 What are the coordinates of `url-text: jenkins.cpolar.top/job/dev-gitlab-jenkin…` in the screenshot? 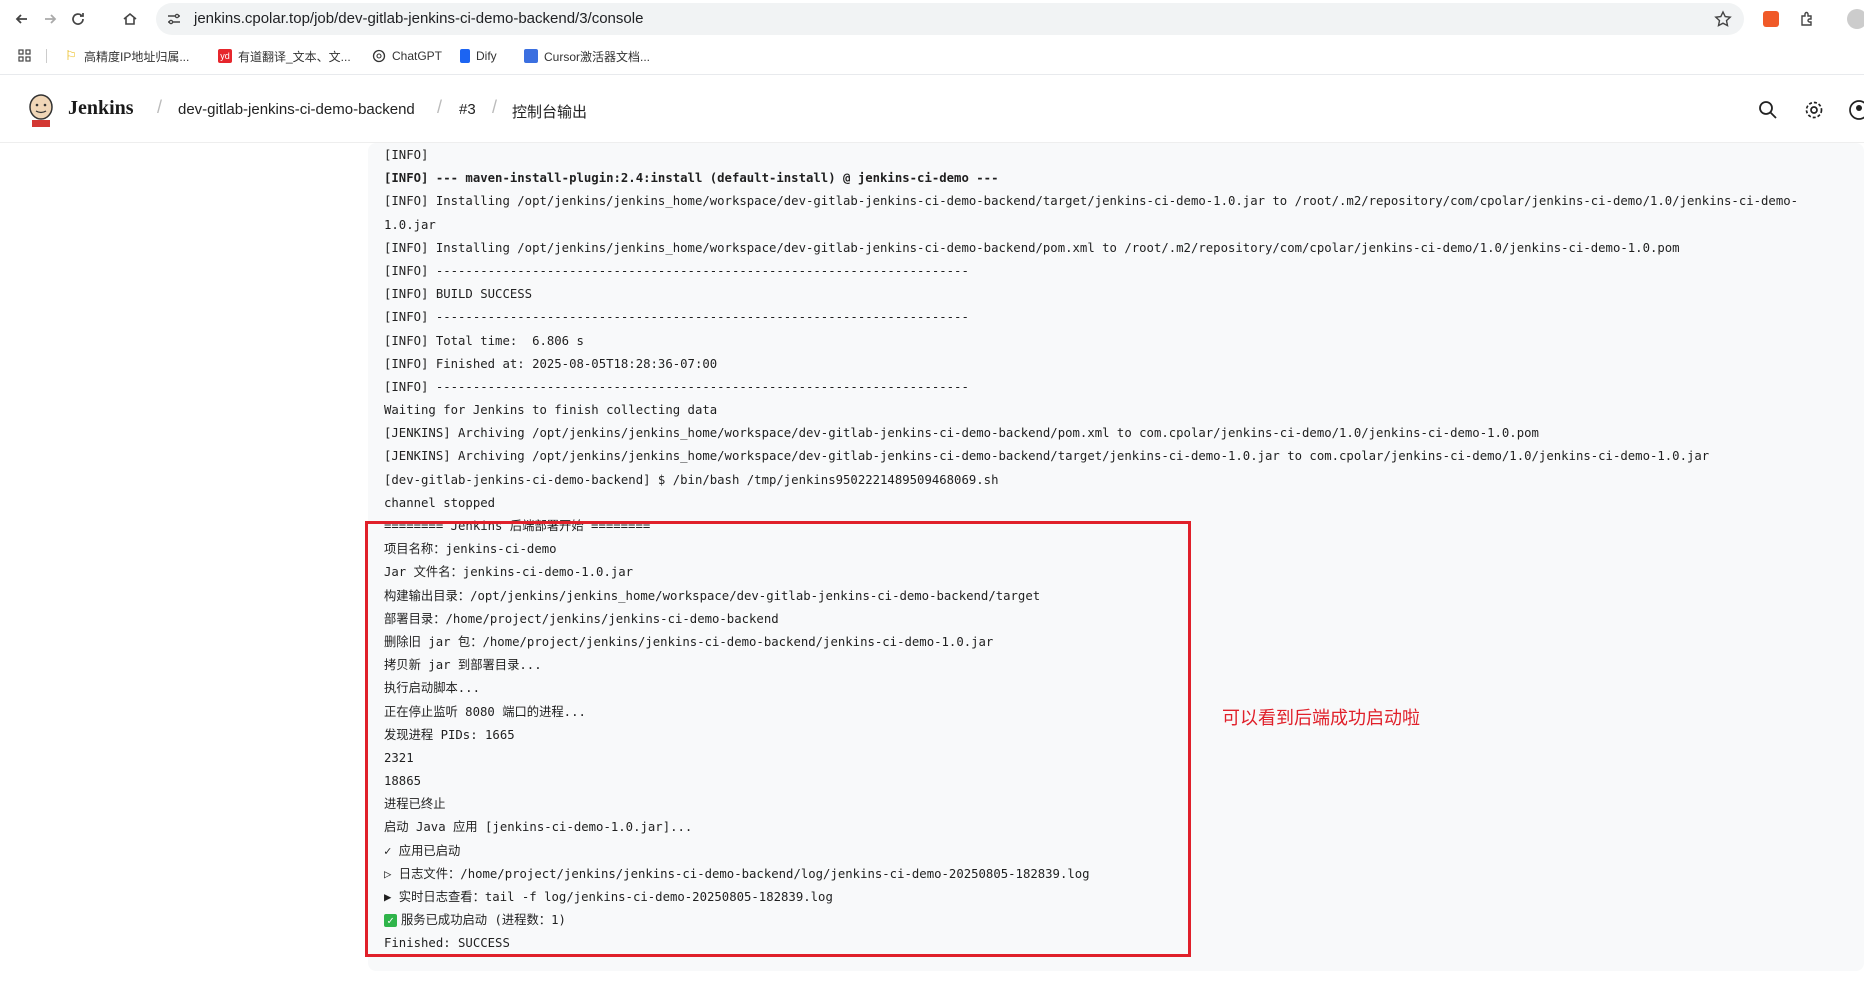 It's located at (418, 18).